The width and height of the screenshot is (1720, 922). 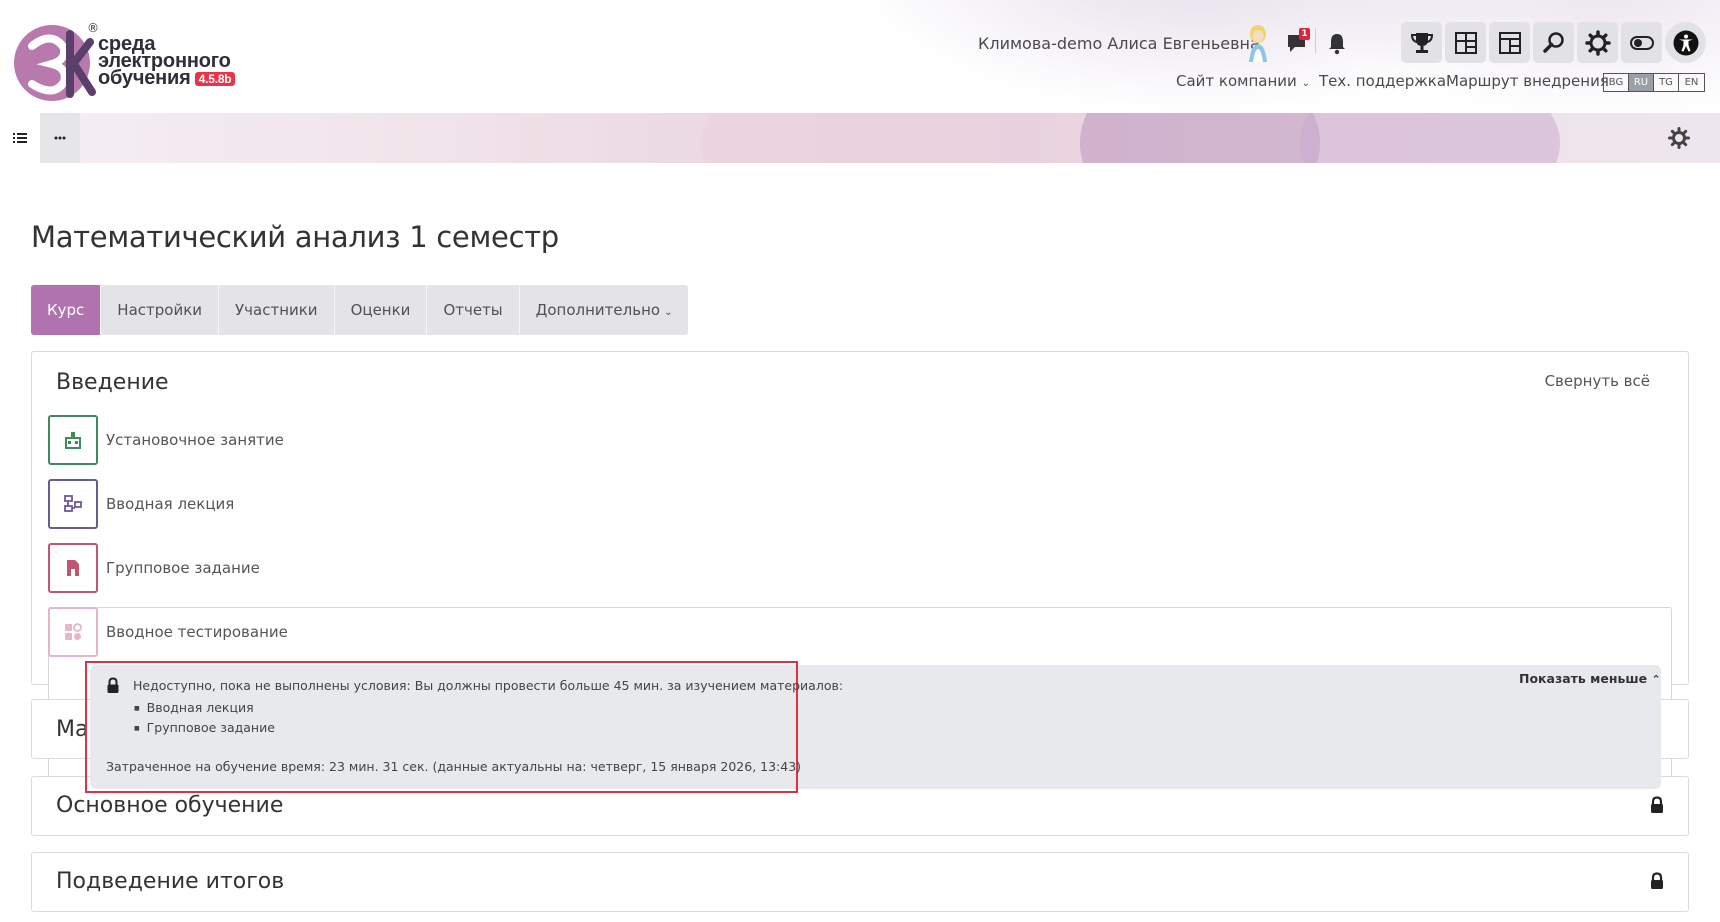 I want to click on version-badge: 4.5.8b, so click(x=215, y=79).